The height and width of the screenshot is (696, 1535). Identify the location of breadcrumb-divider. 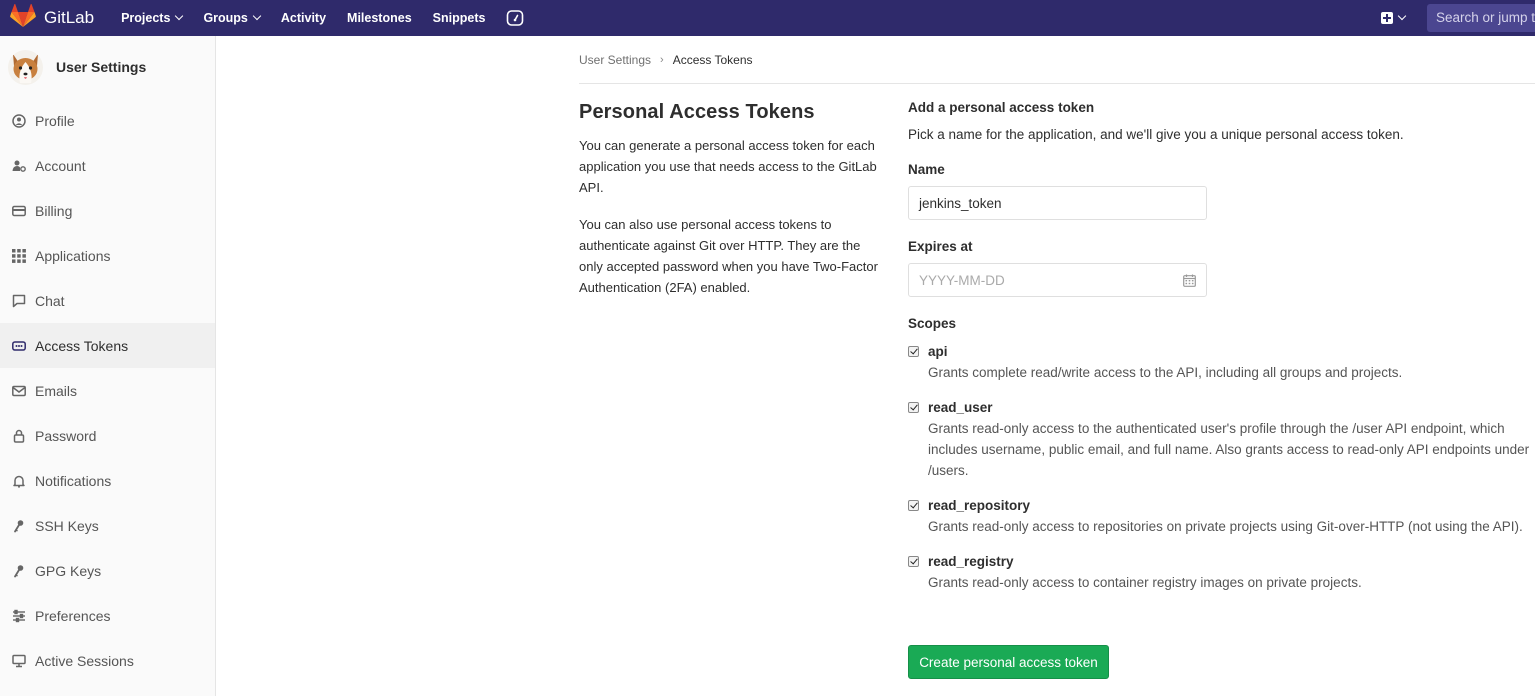
(1057, 83).